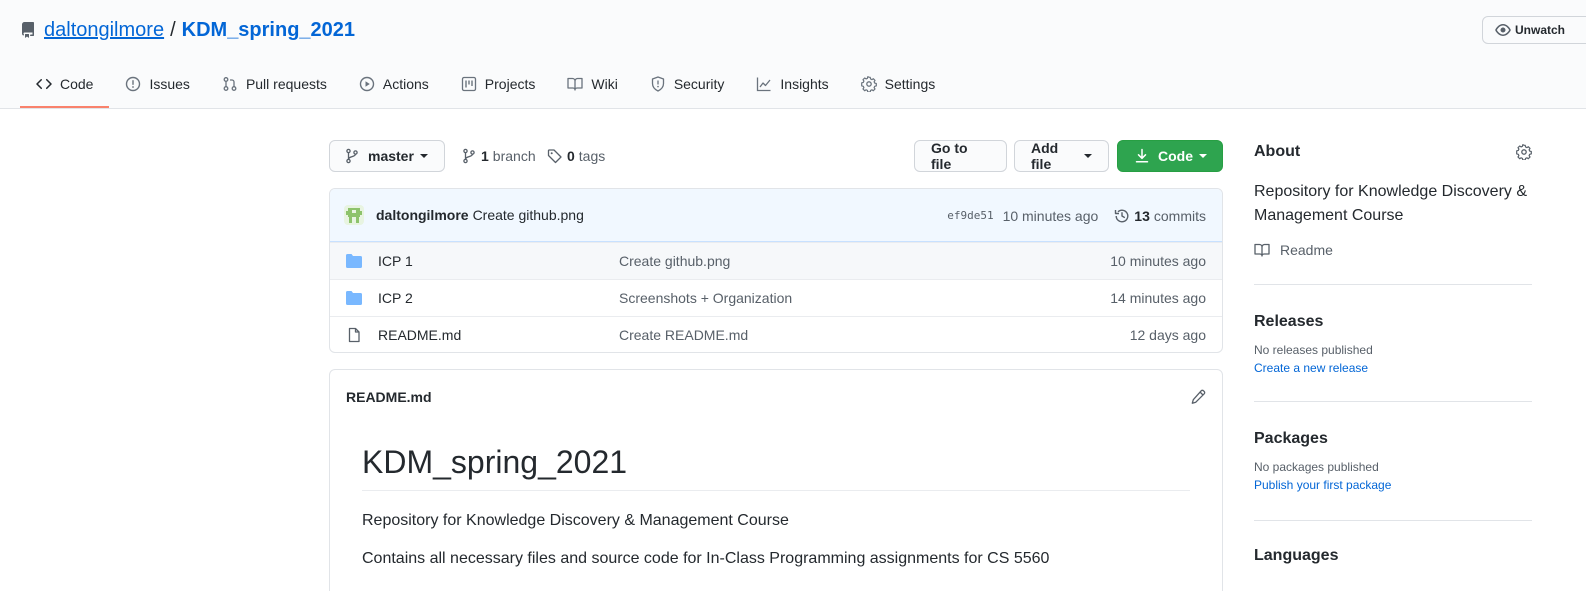 Image resolution: width=1586 pixels, height=591 pixels. What do you see at coordinates (234, 84) in the screenshot?
I see `pull-request-icon` at bounding box center [234, 84].